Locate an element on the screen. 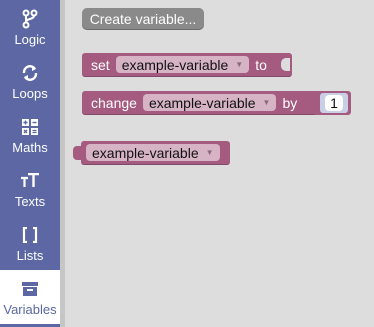  sidebar-item-label: Variables is located at coordinates (30, 309).